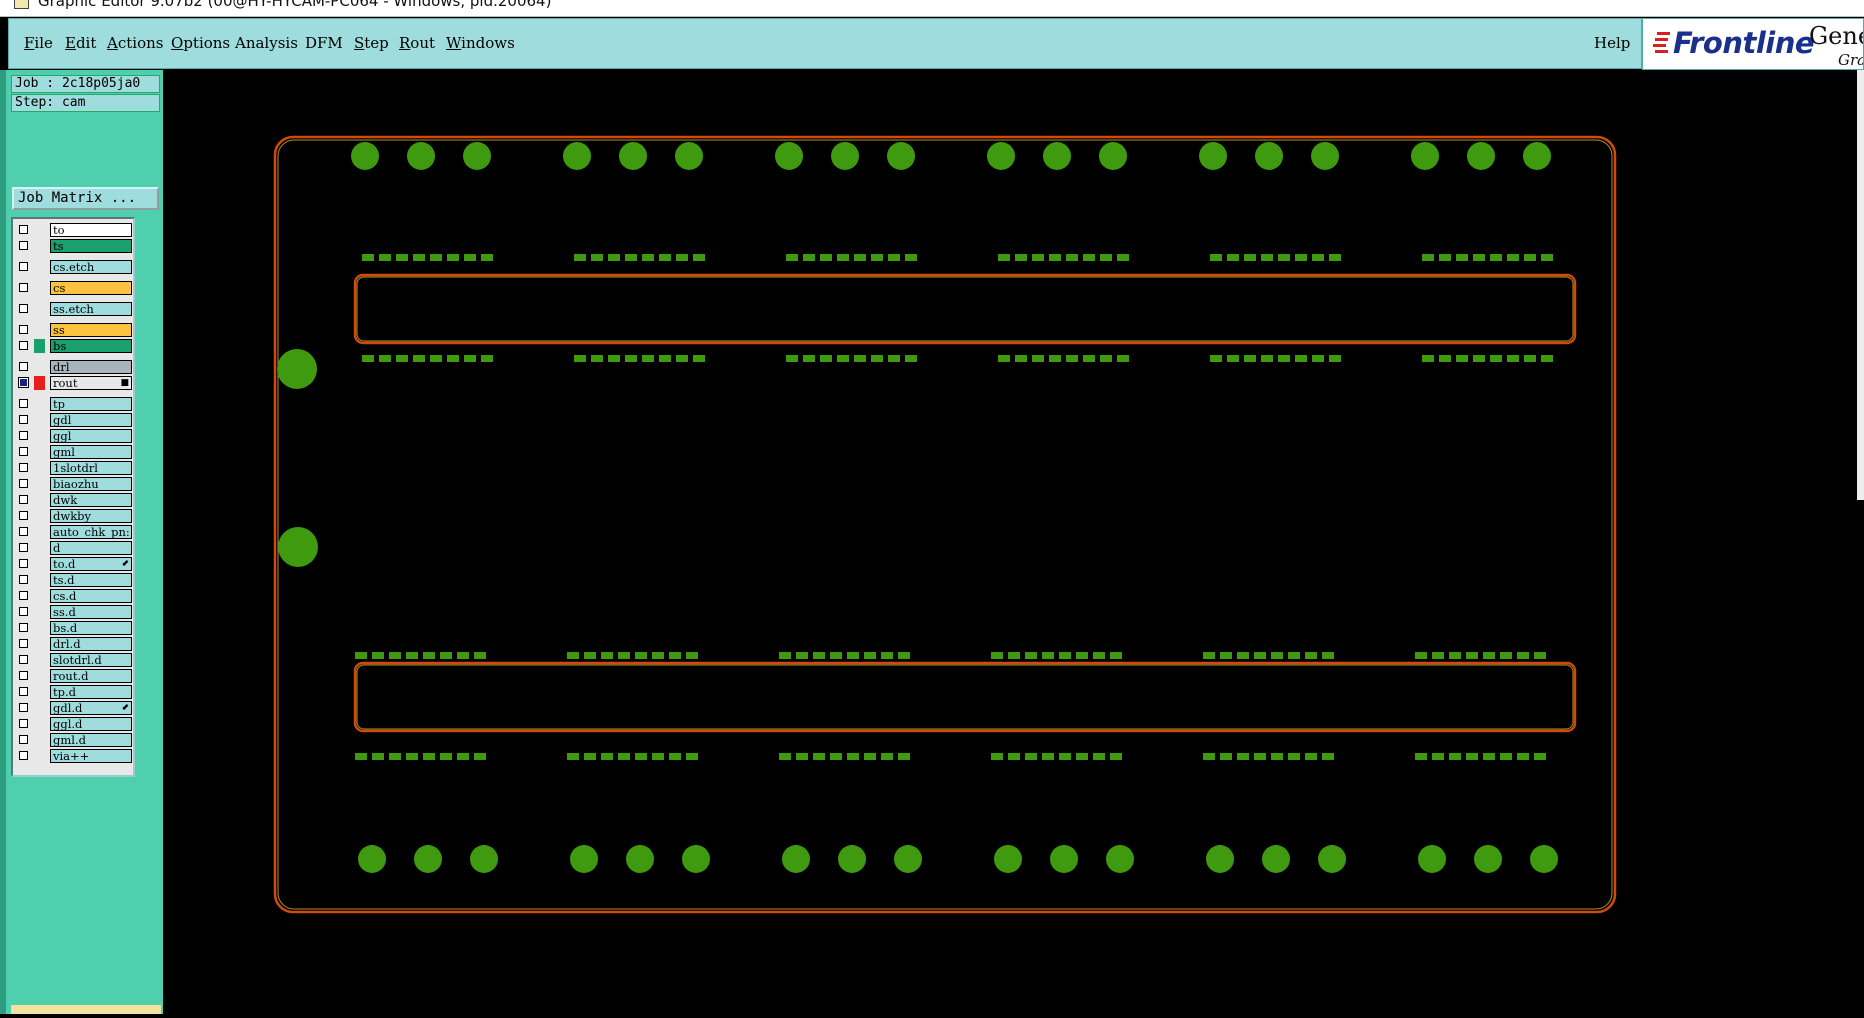  I want to click on menu-item-windows: Windows, so click(480, 43).